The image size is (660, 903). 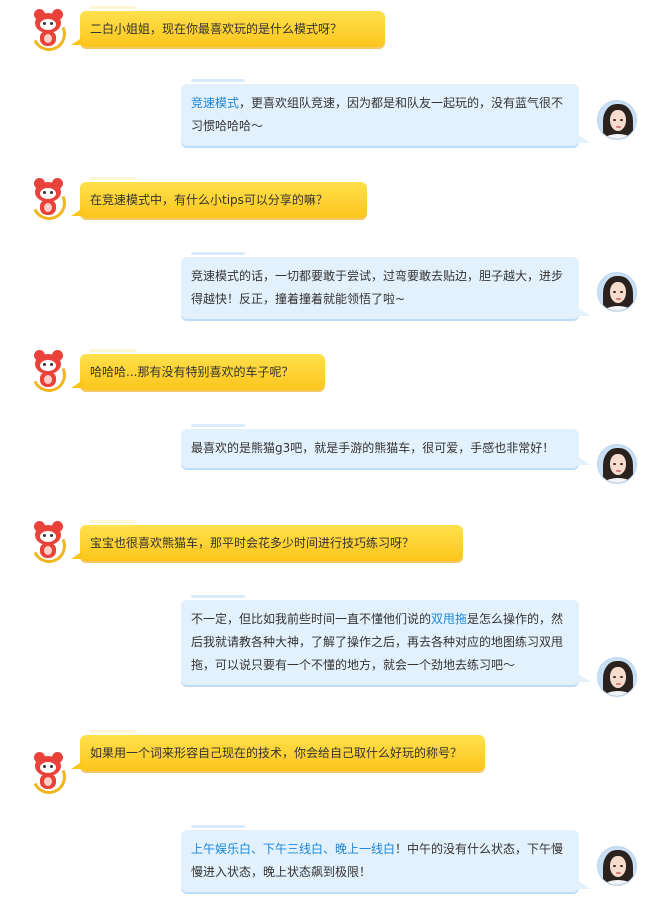 I want to click on question-bubble: 在竞速模式中，有什么小tips可以分享的嘛？, so click(x=219, y=197).